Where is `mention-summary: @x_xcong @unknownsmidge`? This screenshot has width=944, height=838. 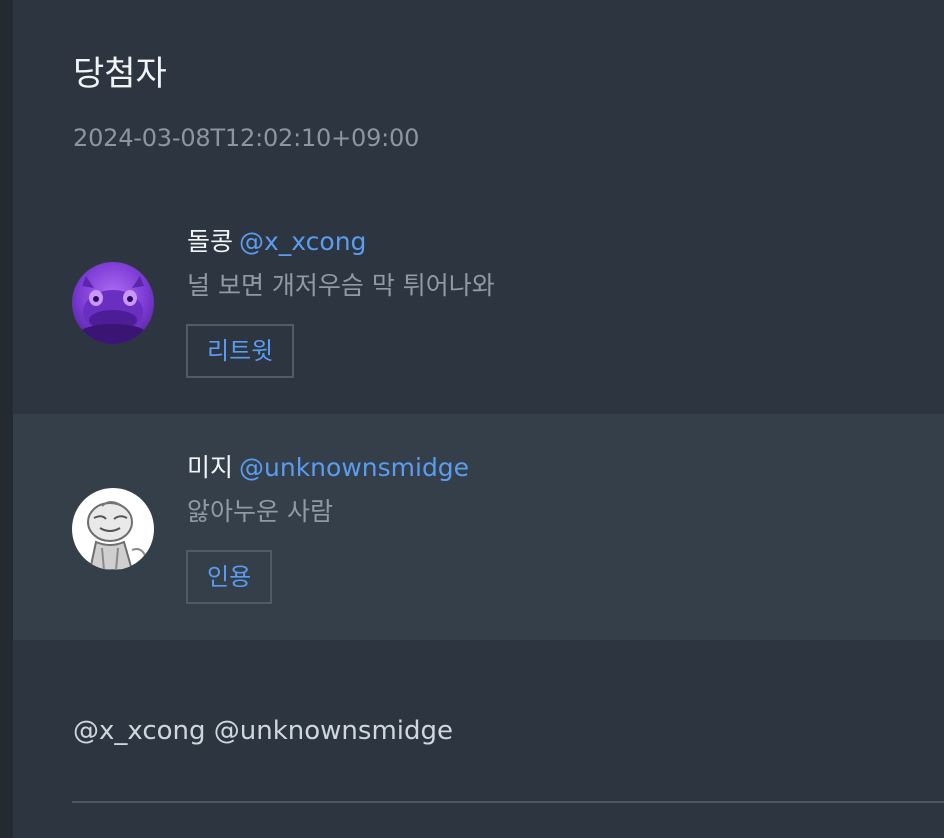 mention-summary: @x_xcong @unknownsmidge is located at coordinates (263, 731).